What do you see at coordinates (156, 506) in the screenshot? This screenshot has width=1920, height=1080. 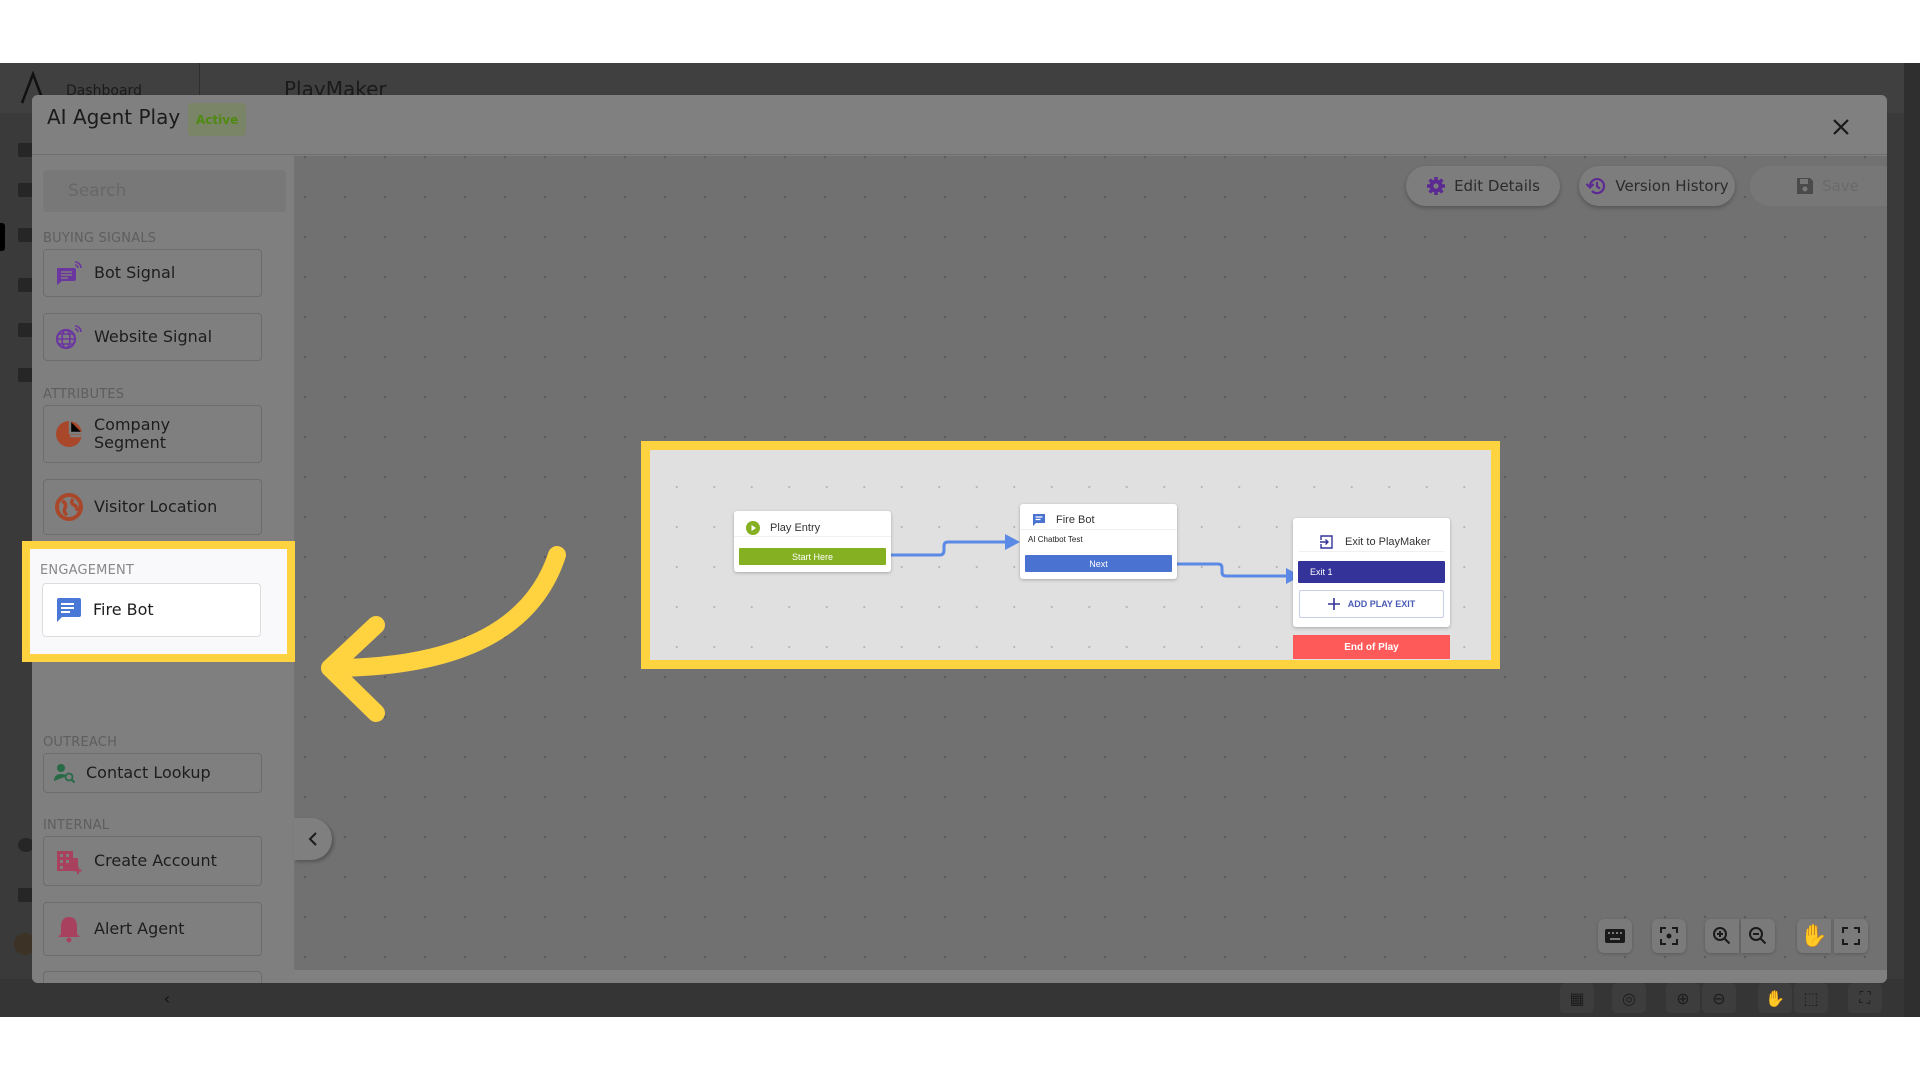 I see `sidebar-item-label: Visitor Location` at bounding box center [156, 506].